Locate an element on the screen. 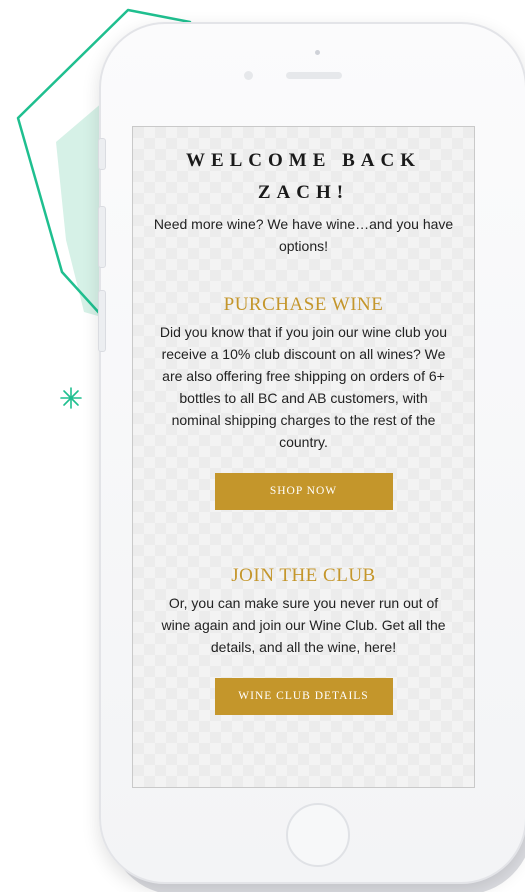  purchase-wine-heading: PURCHASE WINE is located at coordinates (303, 304).